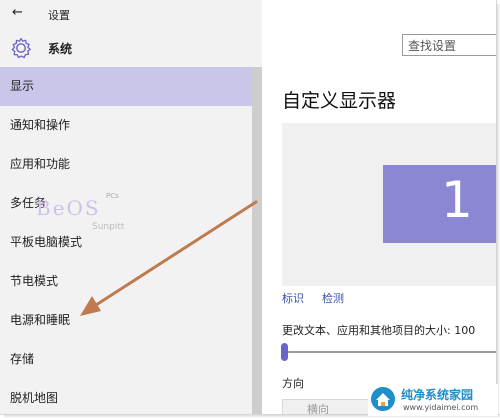 The width and height of the screenshot is (500, 418). What do you see at coordinates (383, 399) in the screenshot?
I see `house-logo-icon` at bounding box center [383, 399].